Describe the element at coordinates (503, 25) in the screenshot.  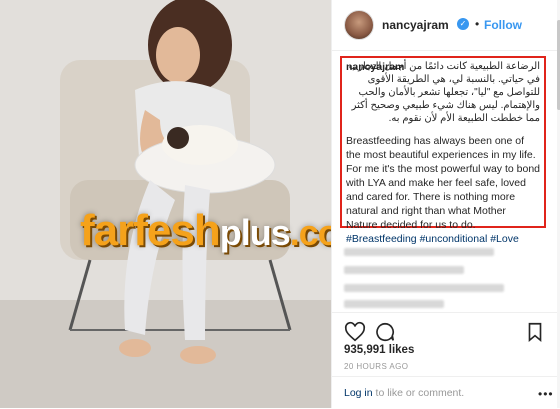
I see `follow-button: Follow` at that location.